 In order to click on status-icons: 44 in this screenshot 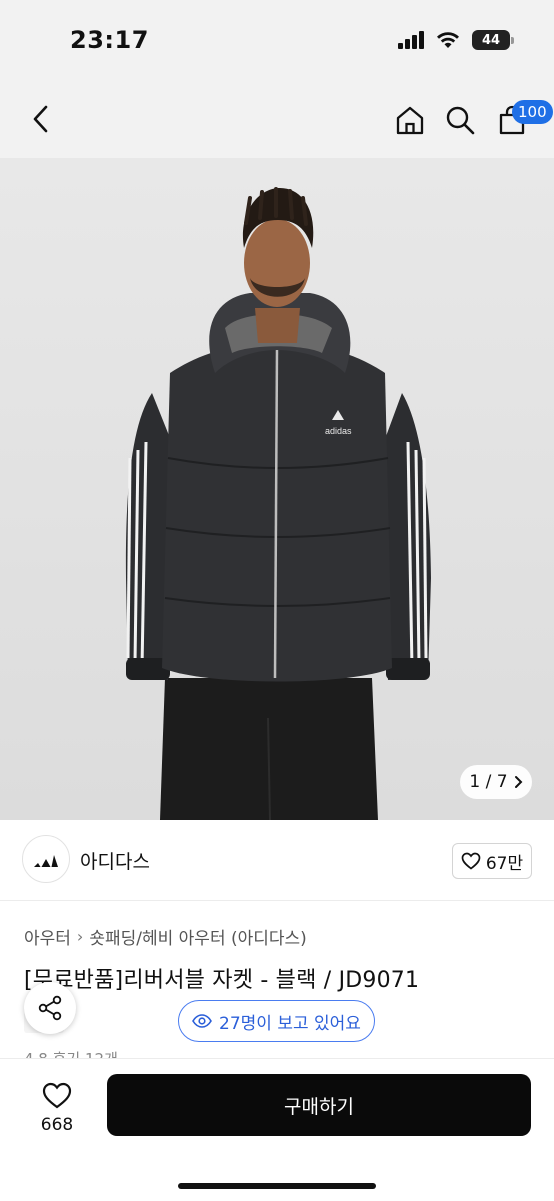, I will do `click(456, 40)`.